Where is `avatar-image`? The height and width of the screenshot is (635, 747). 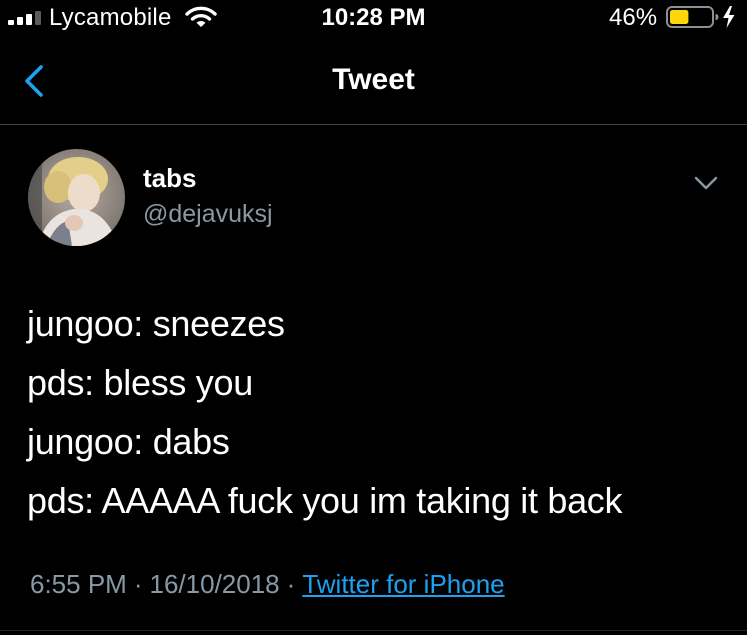 avatar-image is located at coordinates (76, 197).